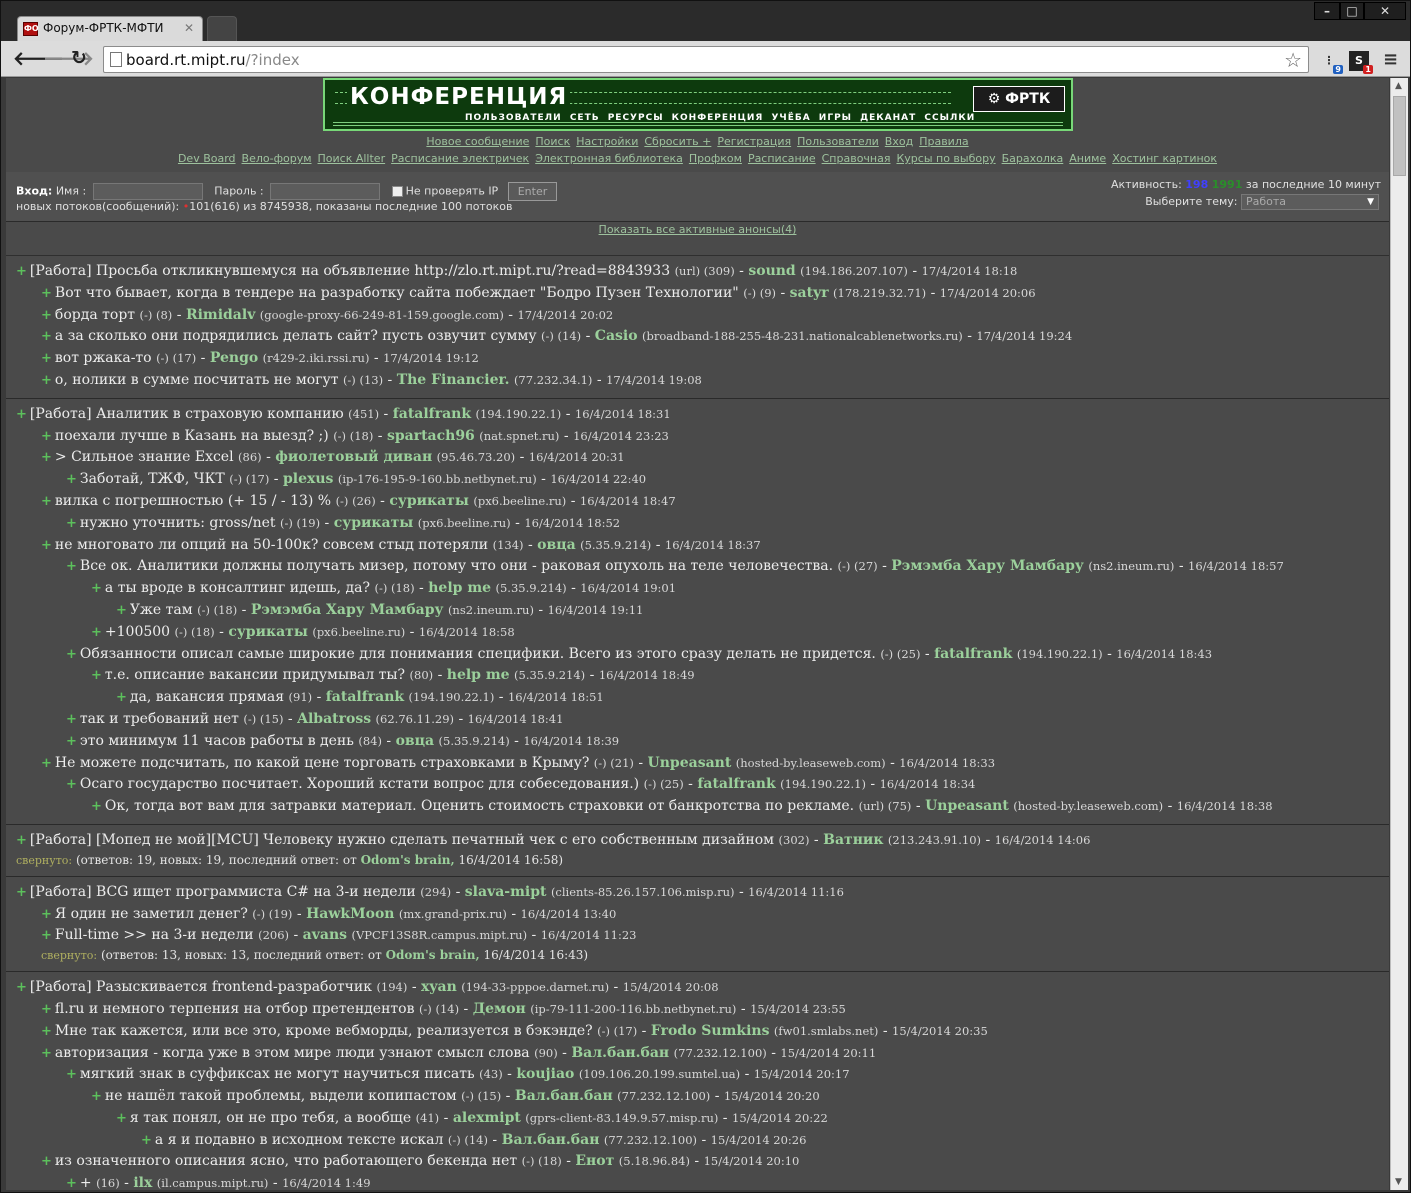 Image resolution: width=1411 pixels, height=1193 pixels. I want to click on nav-link: Пользователи, so click(838, 141).